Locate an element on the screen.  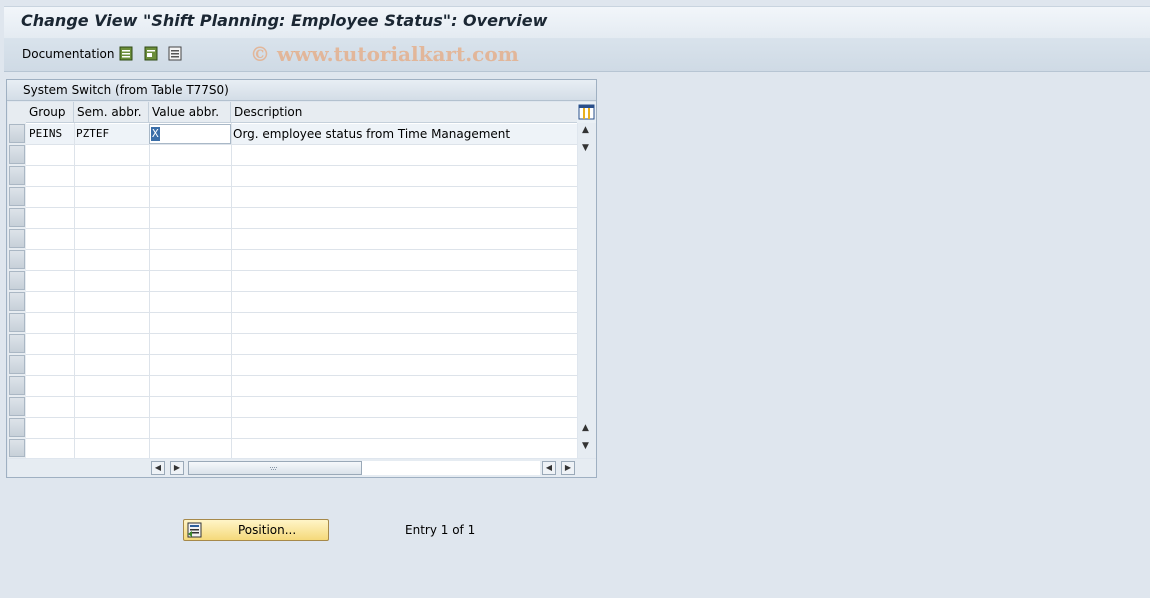
scroll-up-icon: ▲ is located at coordinates (585, 130).